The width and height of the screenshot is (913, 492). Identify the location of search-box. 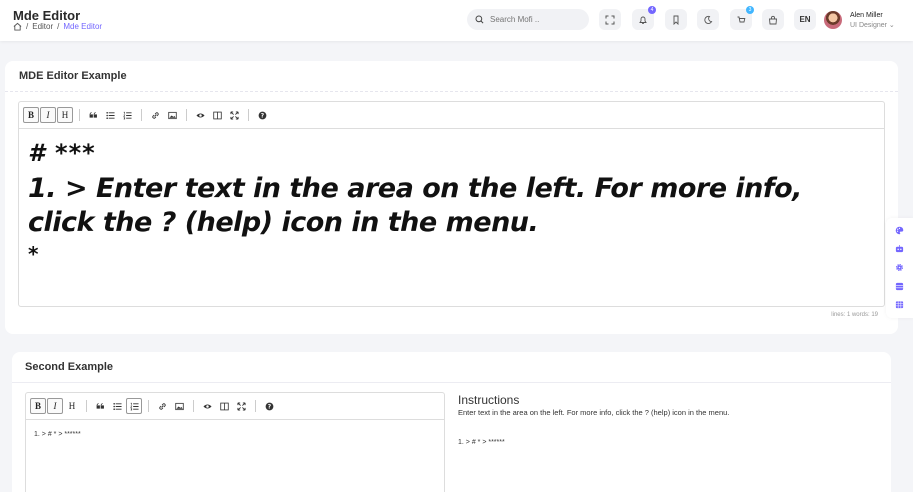
(528, 19).